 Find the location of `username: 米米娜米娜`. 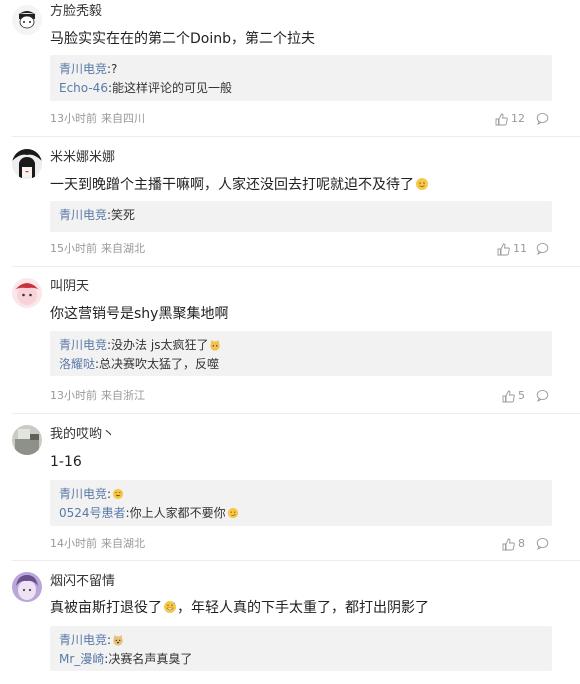

username: 米米娜米娜 is located at coordinates (82, 158).